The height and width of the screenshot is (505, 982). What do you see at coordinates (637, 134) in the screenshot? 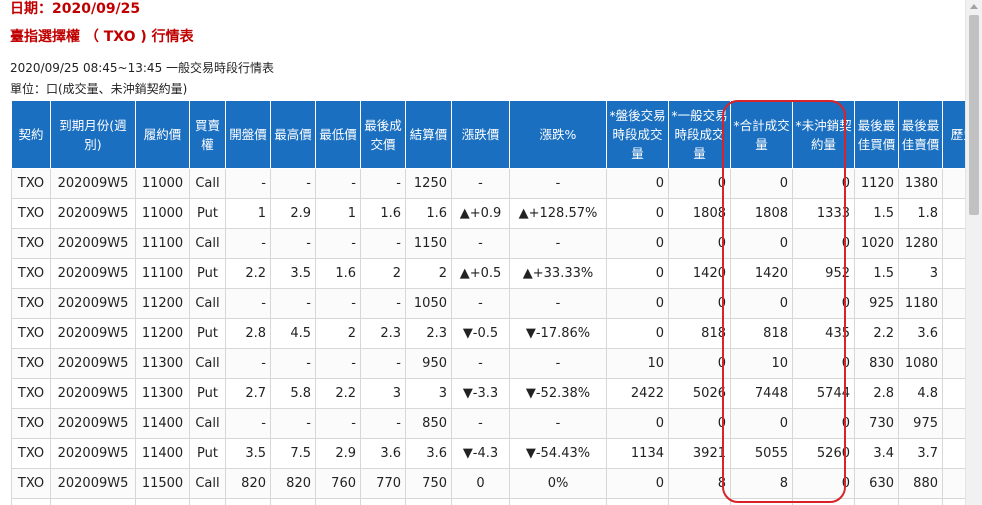
I see `col-header: *盤後交易時段成交量` at bounding box center [637, 134].